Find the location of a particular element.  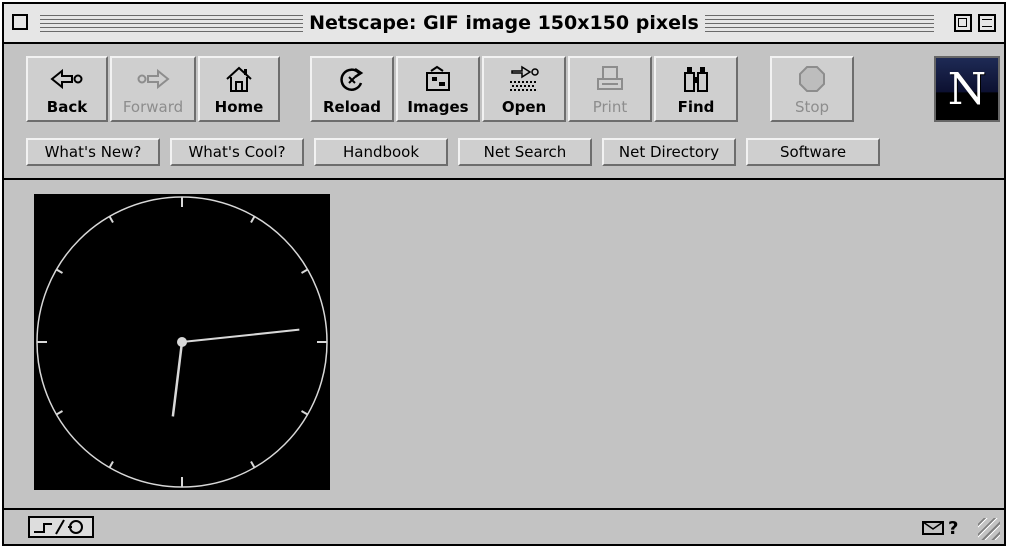

netscape-logo: N is located at coordinates (967, 89).